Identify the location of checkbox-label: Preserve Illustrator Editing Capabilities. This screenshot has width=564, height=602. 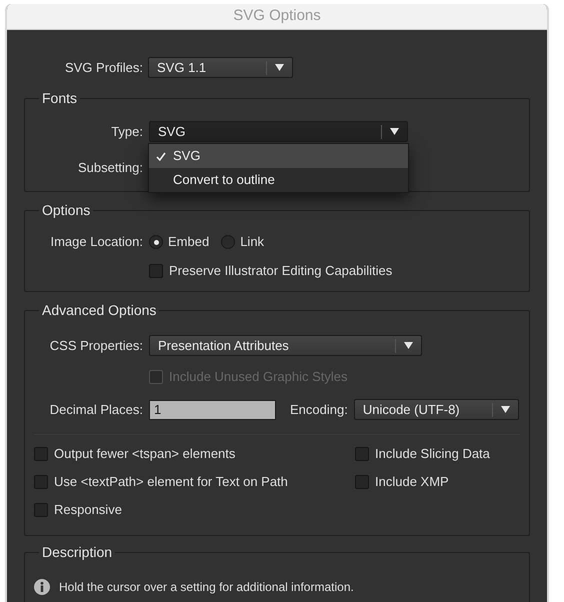
(280, 271).